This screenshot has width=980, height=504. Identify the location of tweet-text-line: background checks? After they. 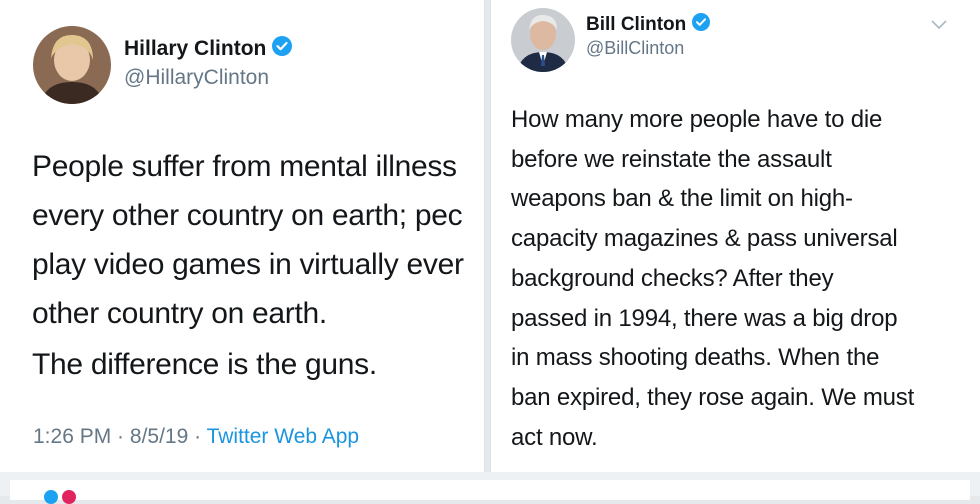
(672, 278).